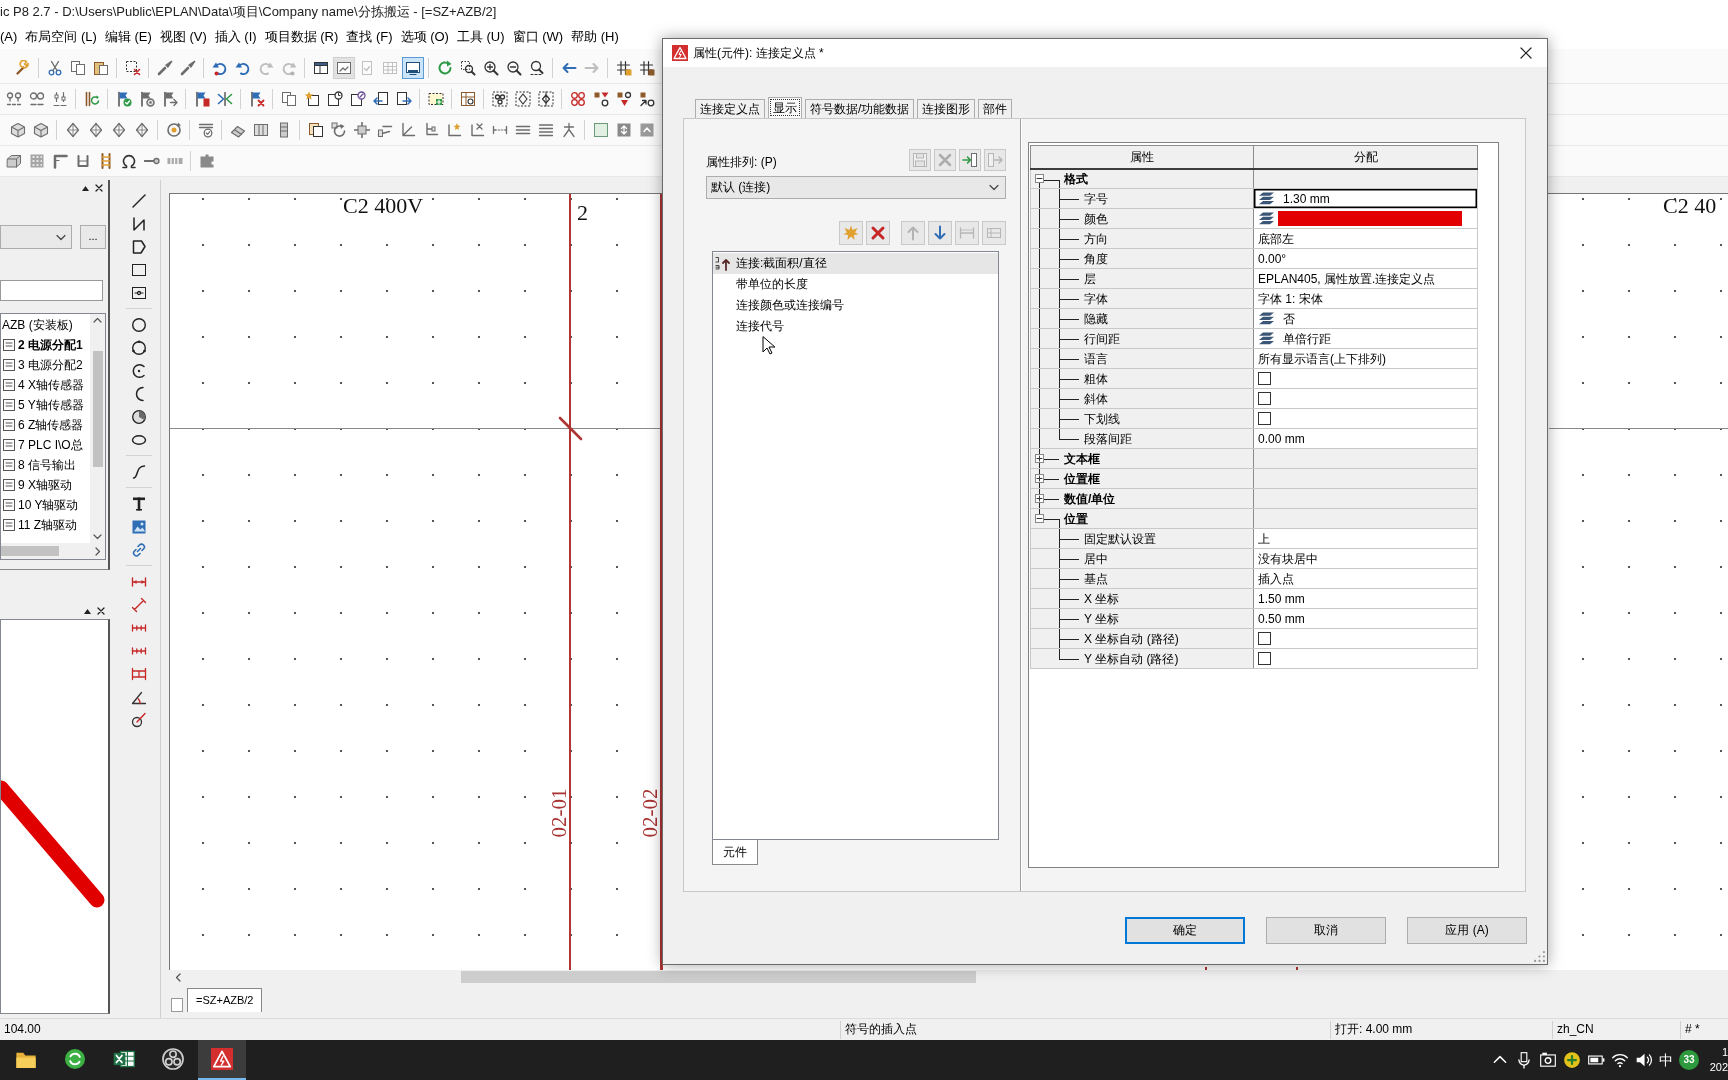  I want to click on menu-item: 帮助 (H), so click(595, 36).